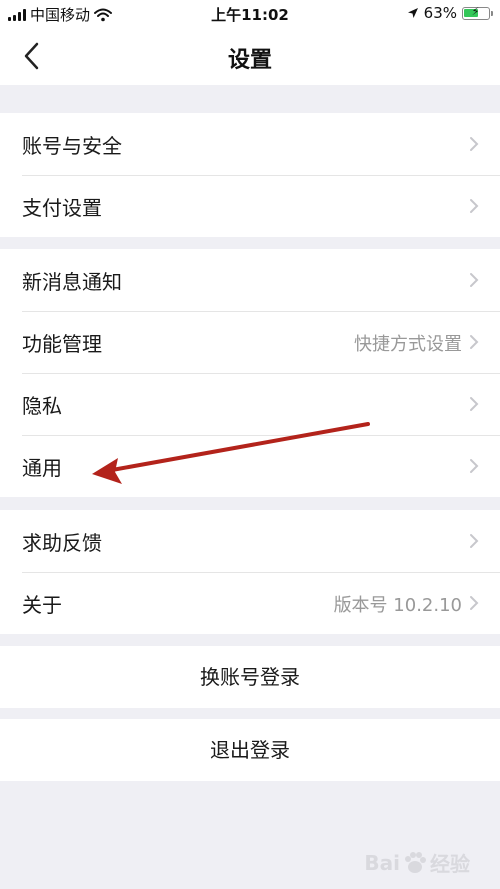  I want to click on charging-bolt-icon: ⚡, so click(475, 11).